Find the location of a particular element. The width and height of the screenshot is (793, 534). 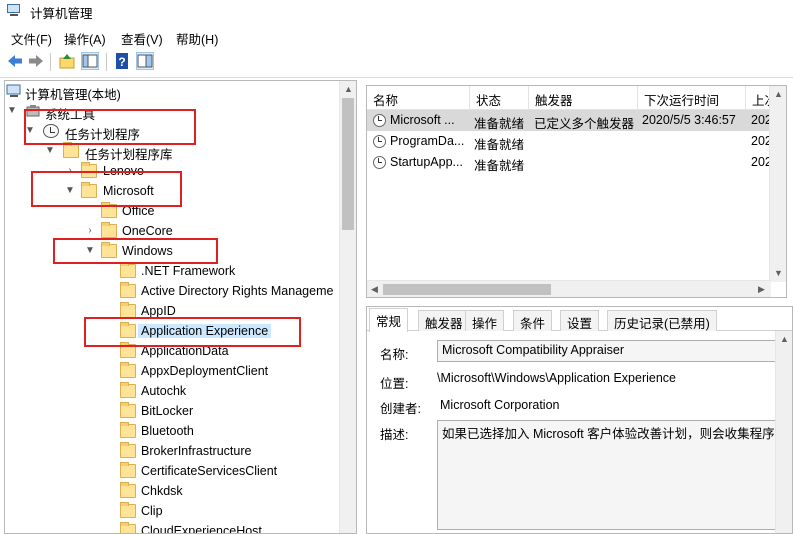

menu-bar: 文件(F) 操作(A) 查看(V) 帮助(H) is located at coordinates (396, 37).